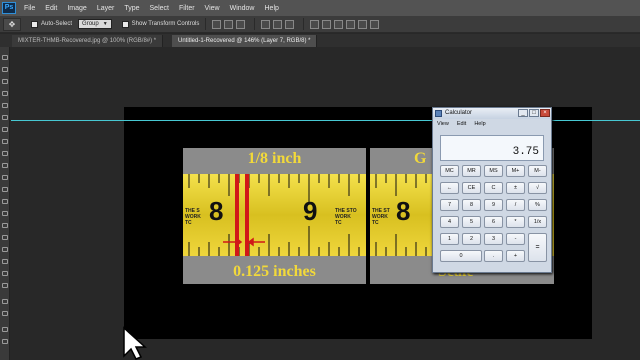 The width and height of the screenshot is (640, 360). I want to click on key-add: +, so click(515, 256).